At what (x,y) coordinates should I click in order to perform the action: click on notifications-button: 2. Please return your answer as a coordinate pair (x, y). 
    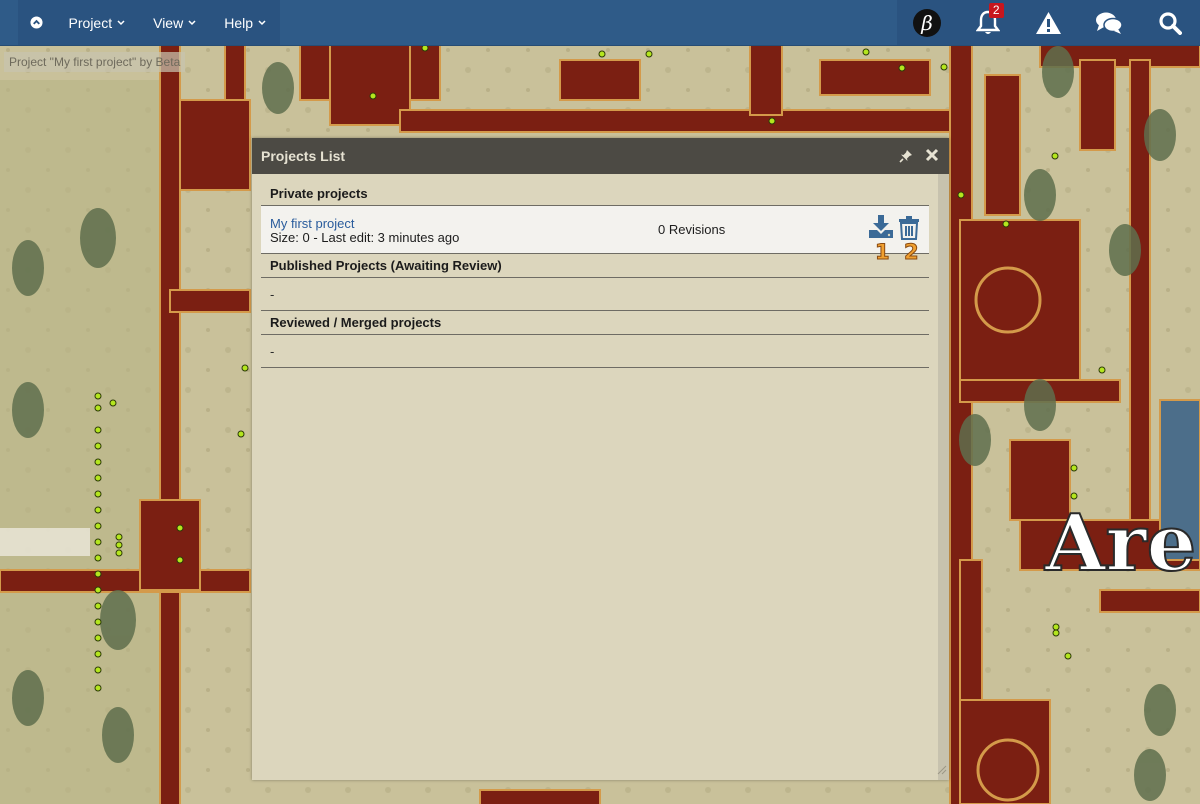
    Looking at the image, I should click on (988, 22).